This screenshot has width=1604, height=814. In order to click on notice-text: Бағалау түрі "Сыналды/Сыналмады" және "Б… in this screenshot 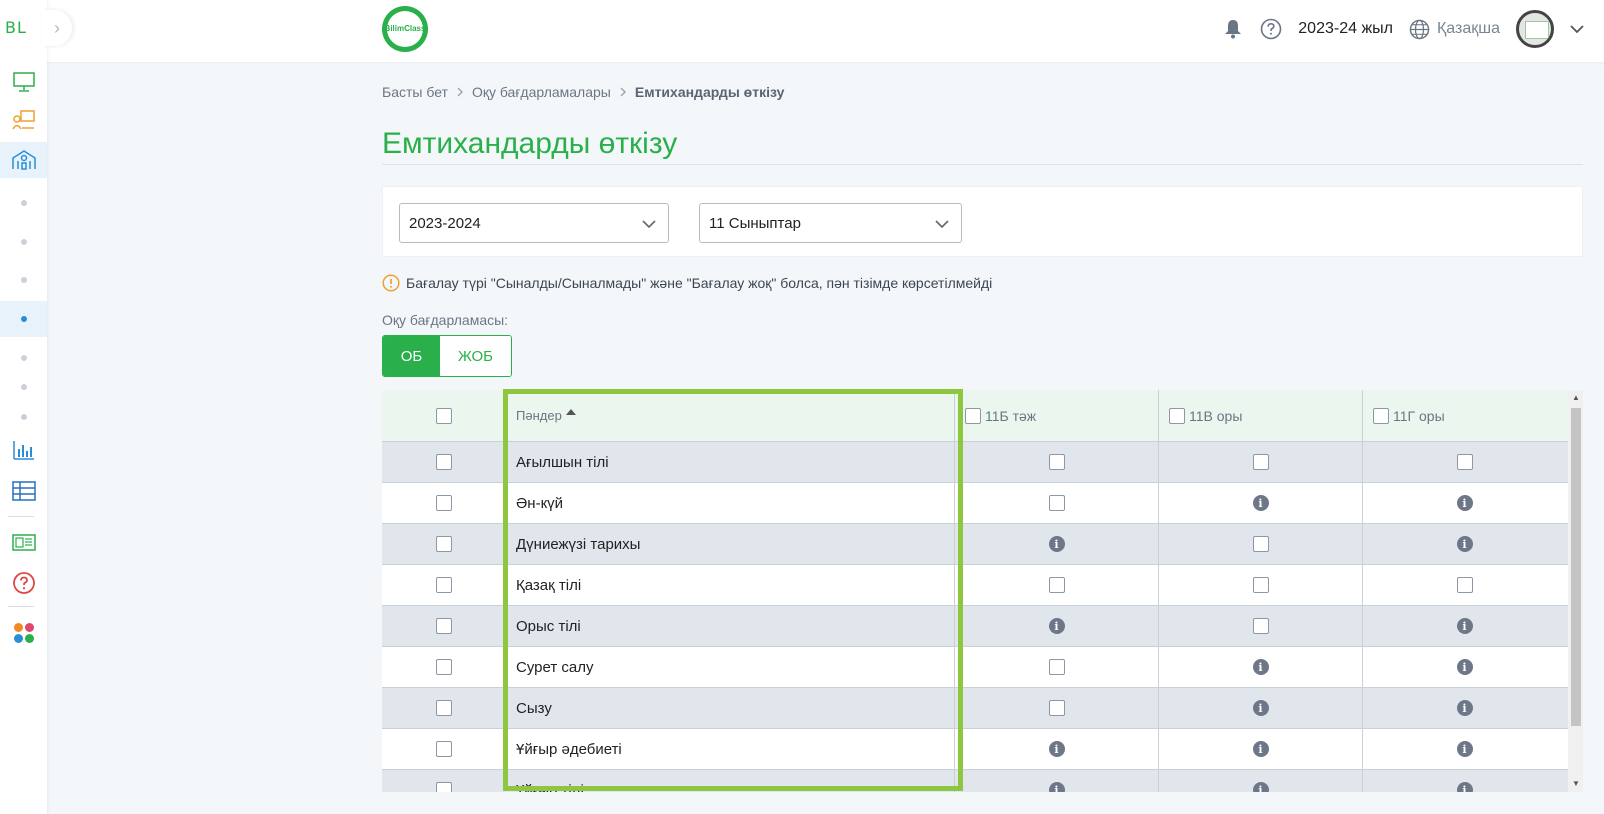, I will do `click(699, 283)`.